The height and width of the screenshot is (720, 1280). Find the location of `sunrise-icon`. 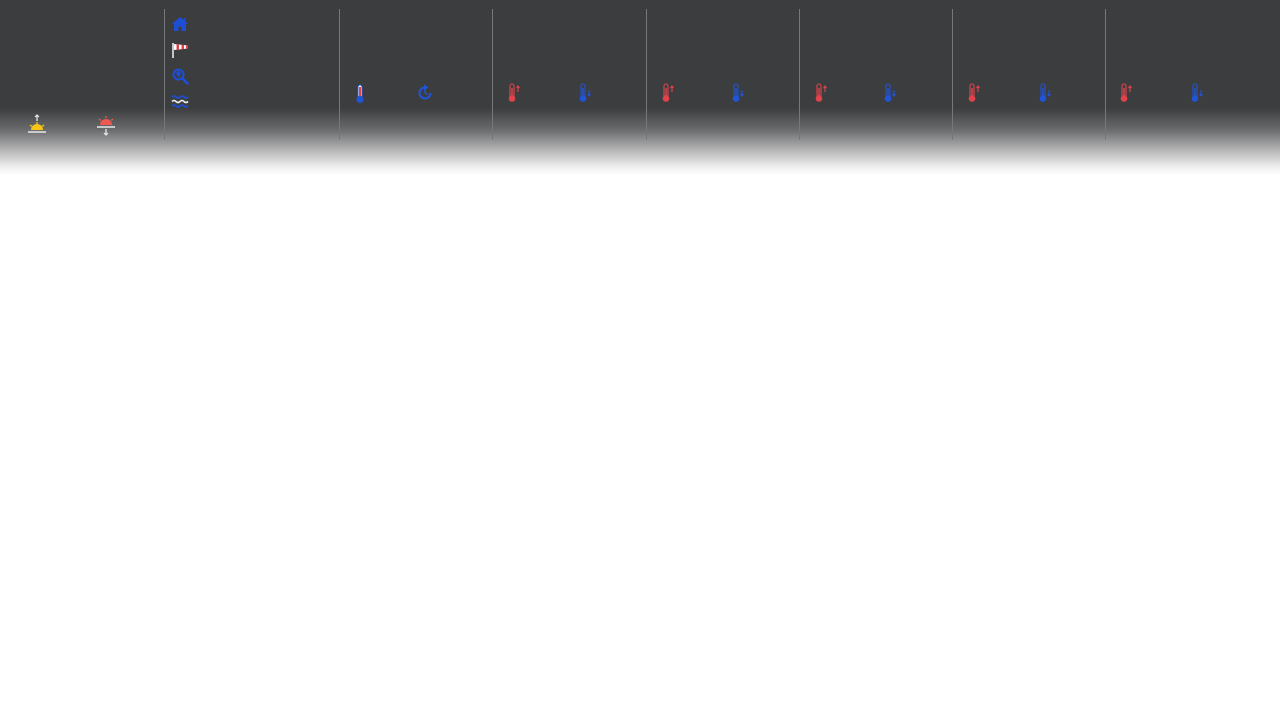

sunrise-icon is located at coordinates (37, 124).